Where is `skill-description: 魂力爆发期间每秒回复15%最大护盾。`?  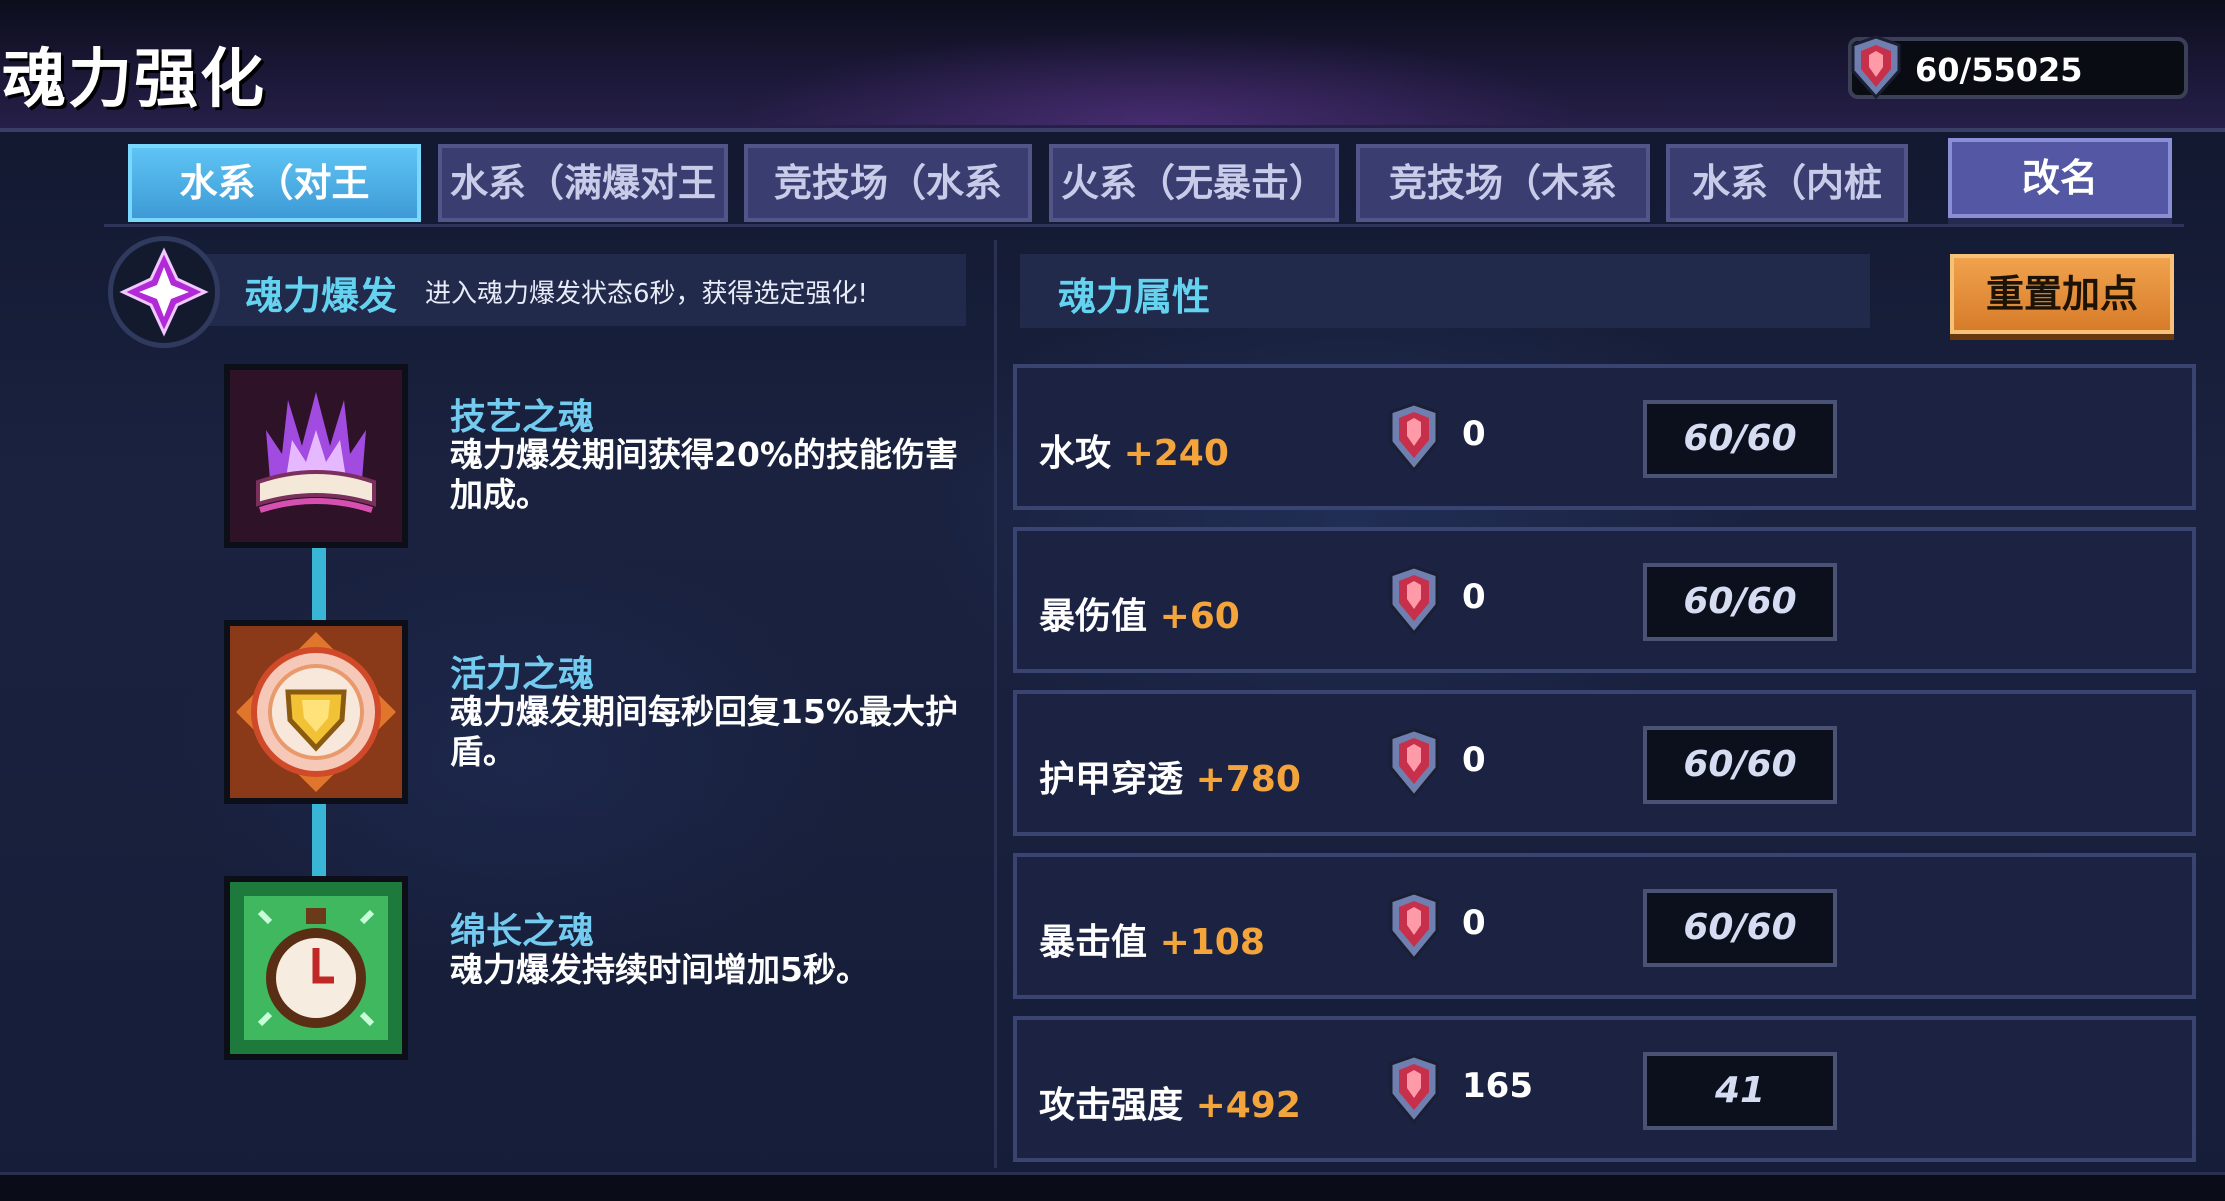 skill-description: 魂力爆发期间每秒回复15%最大护盾。 is located at coordinates (704, 731).